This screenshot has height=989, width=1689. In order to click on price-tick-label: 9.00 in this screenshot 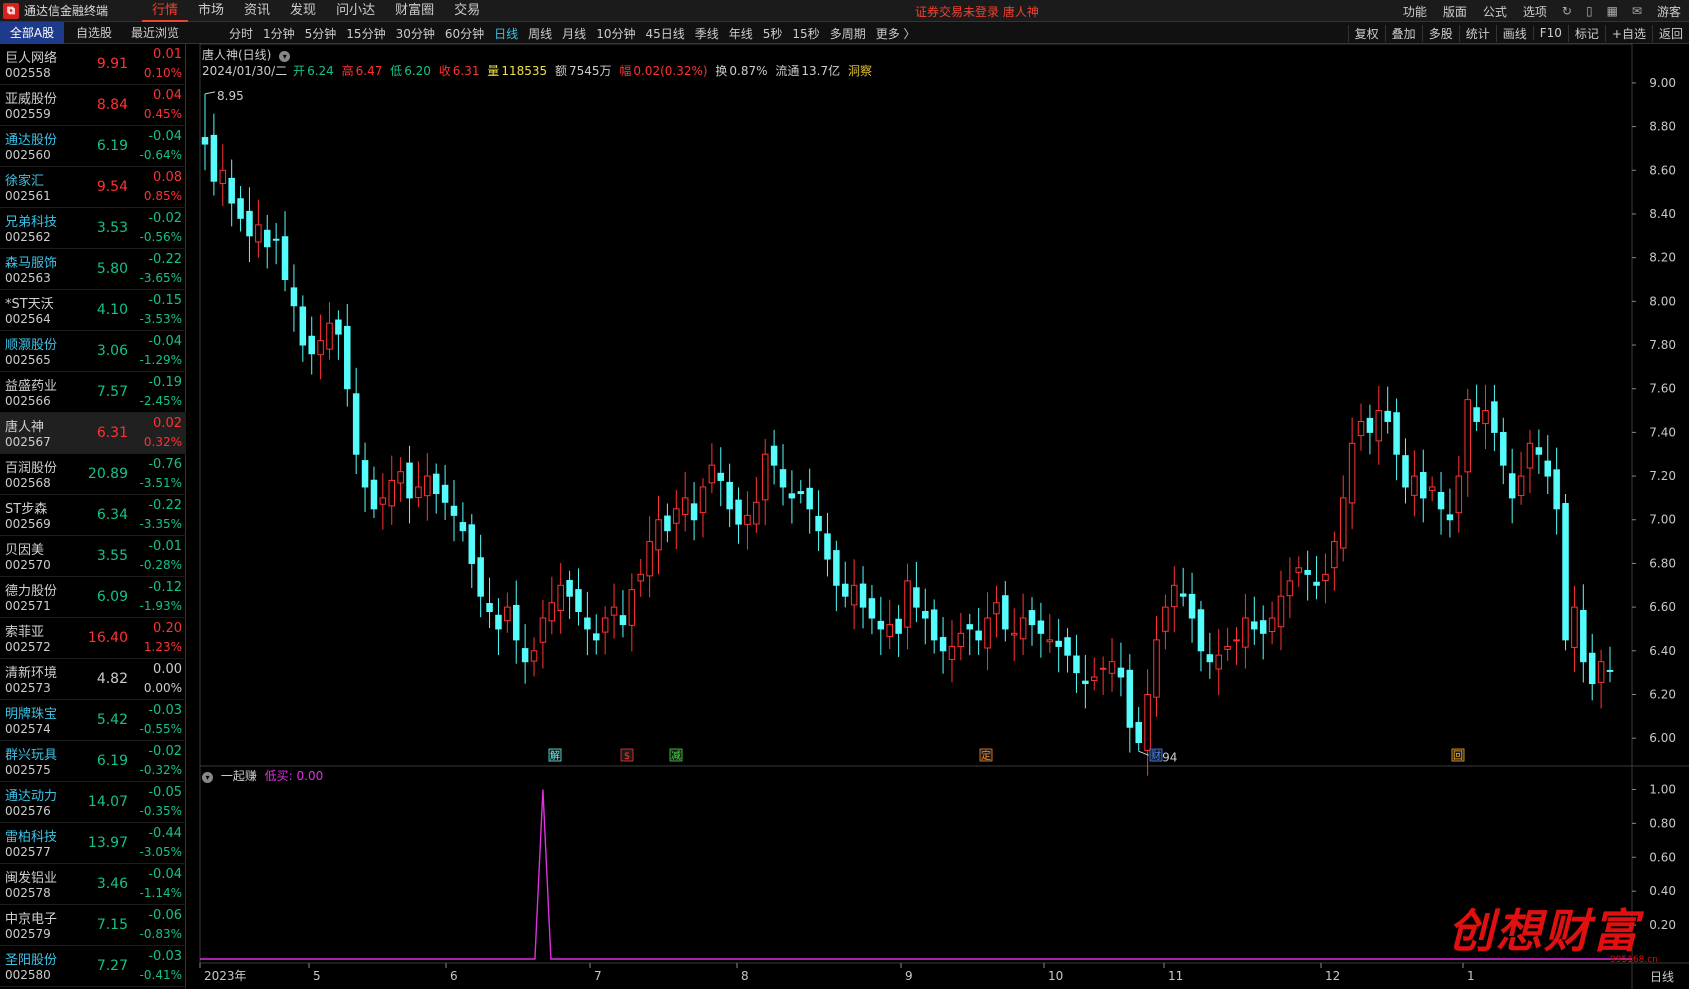, I will do `click(1662, 83)`.